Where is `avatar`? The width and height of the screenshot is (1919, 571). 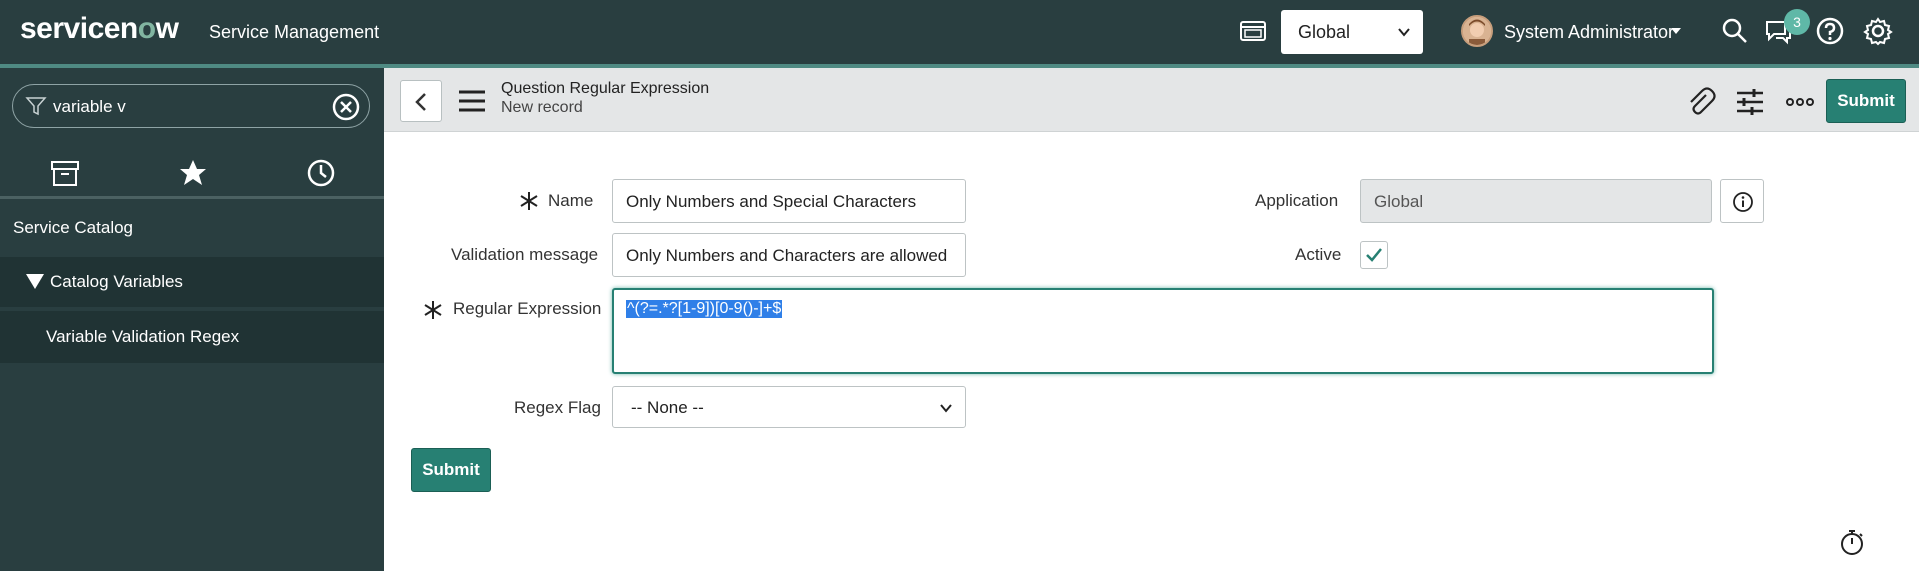
avatar is located at coordinates (1477, 31).